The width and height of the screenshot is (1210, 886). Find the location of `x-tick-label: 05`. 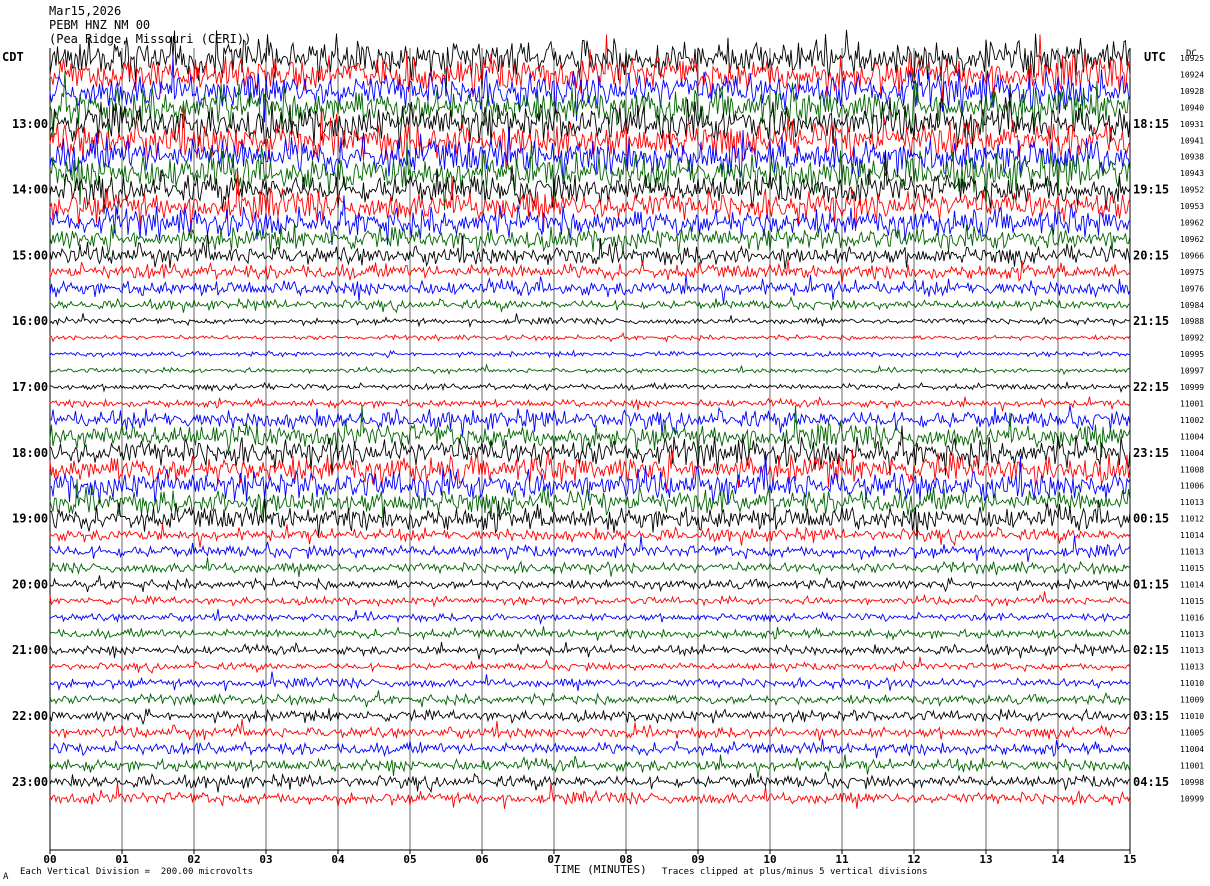

x-tick-label: 05 is located at coordinates (409, 859).